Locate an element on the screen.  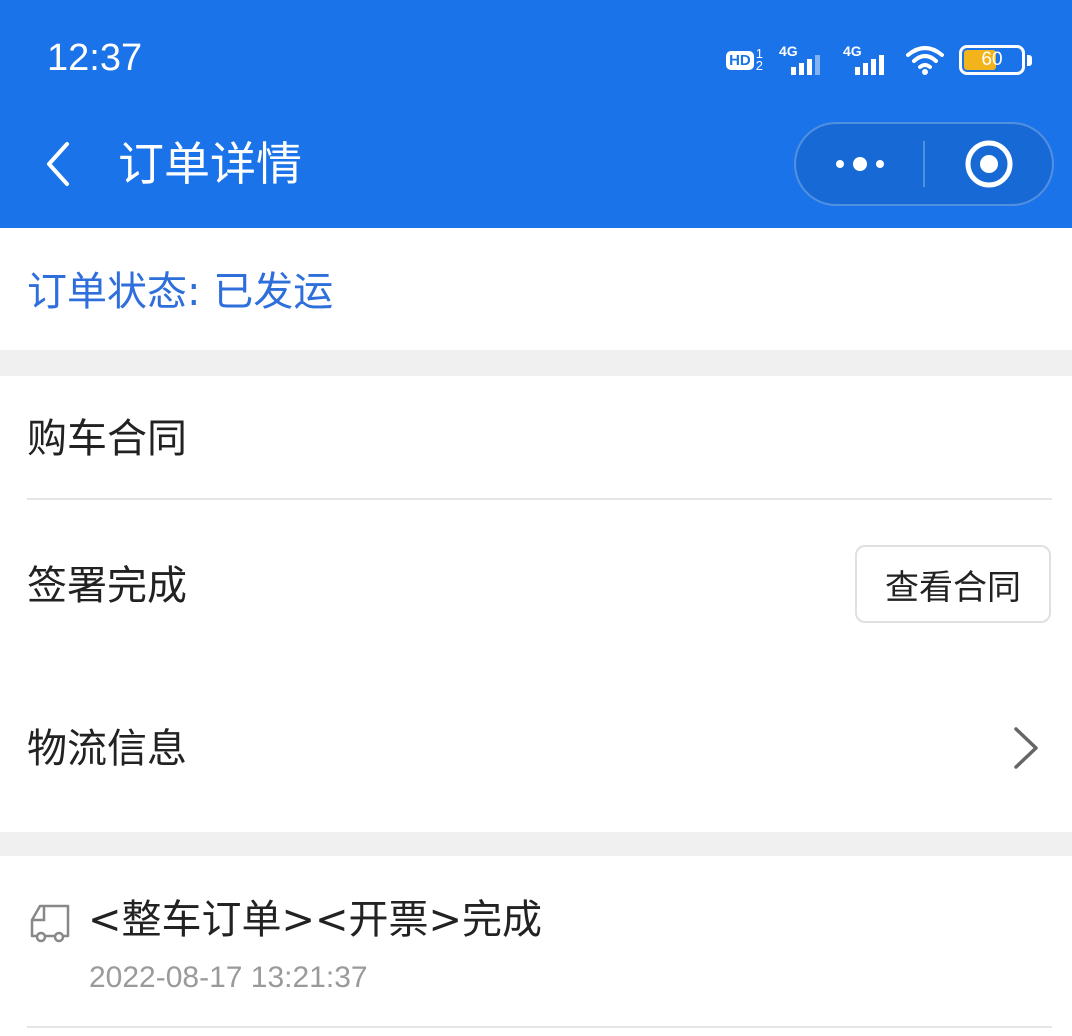
logistics-chevron is located at coordinates (1026, 748).